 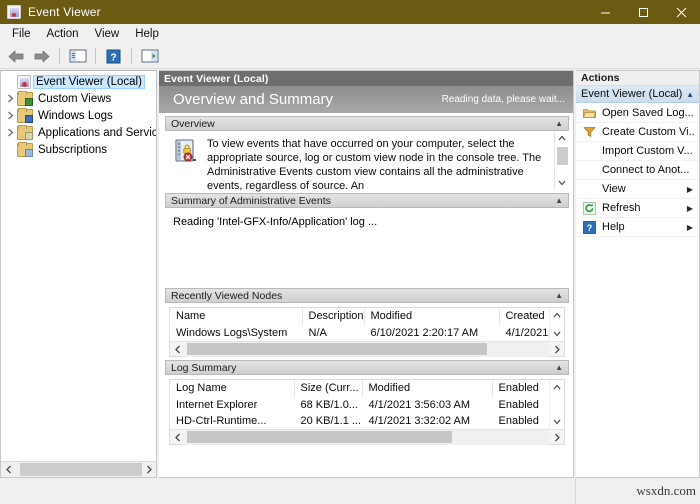 I want to click on action-help: ? Help ▶, so click(x=637, y=227).